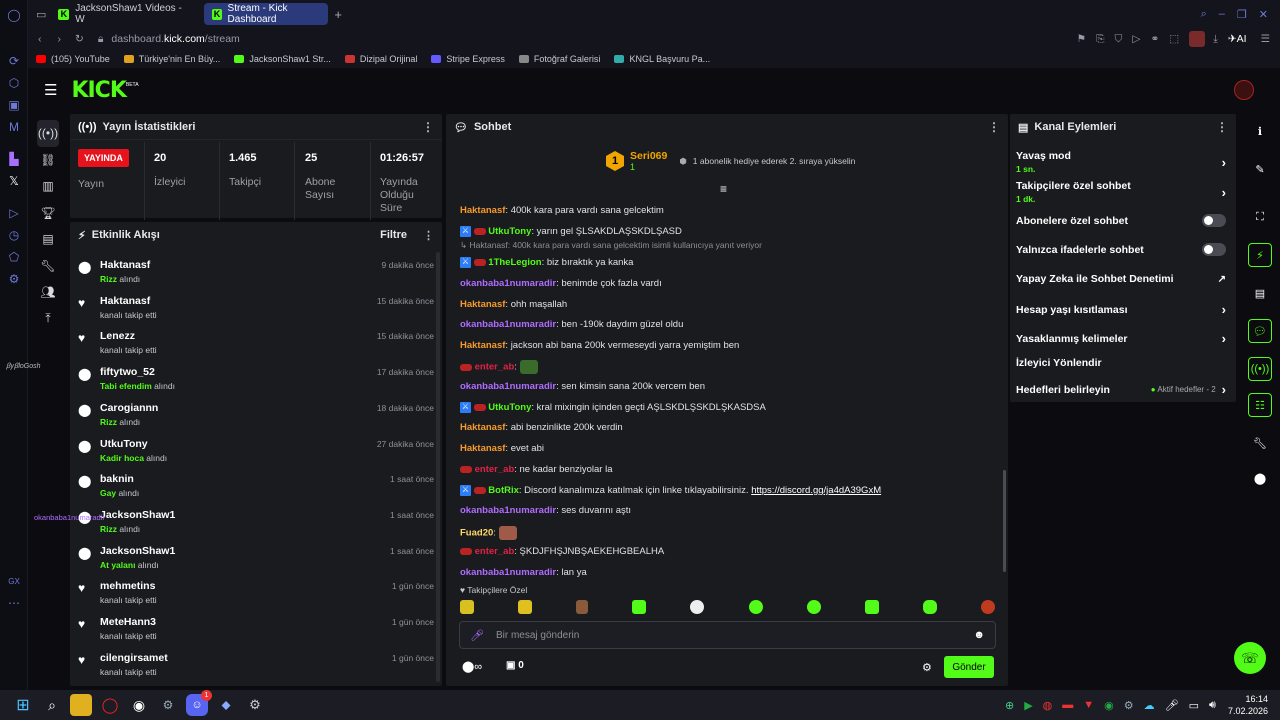 Image resolution: width=1280 pixels, height=720 pixels. Describe the element at coordinates (1244, 90) in the screenshot. I see `user-avatar` at that location.